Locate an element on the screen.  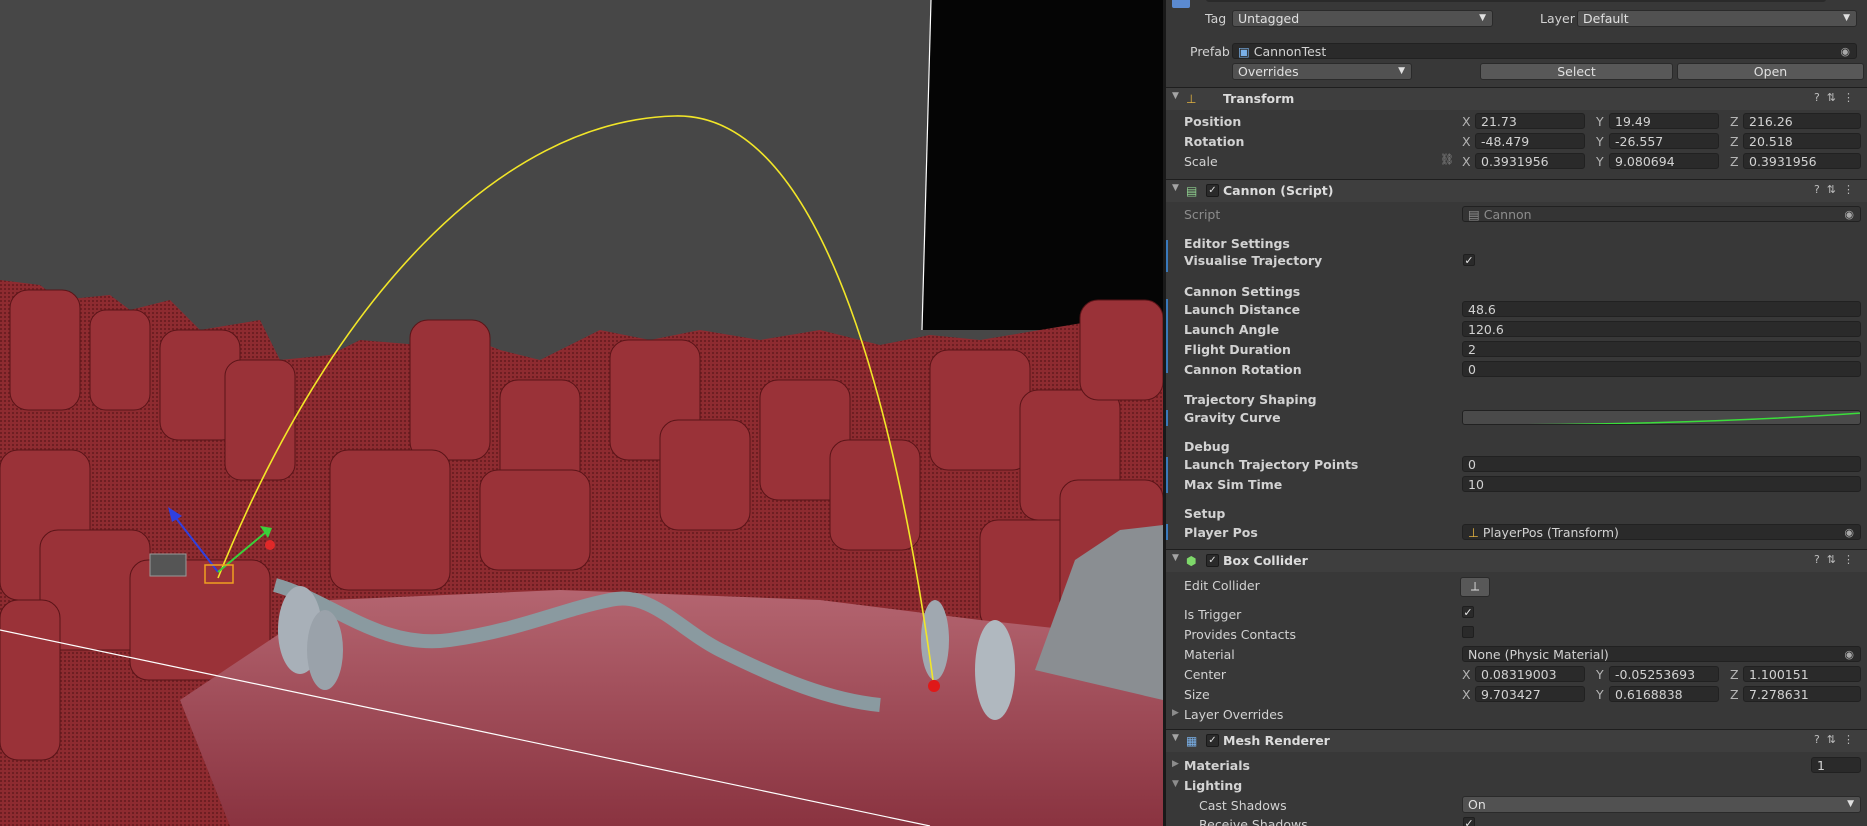
edit-collider-button: ⟂ is located at coordinates (1475, 587).